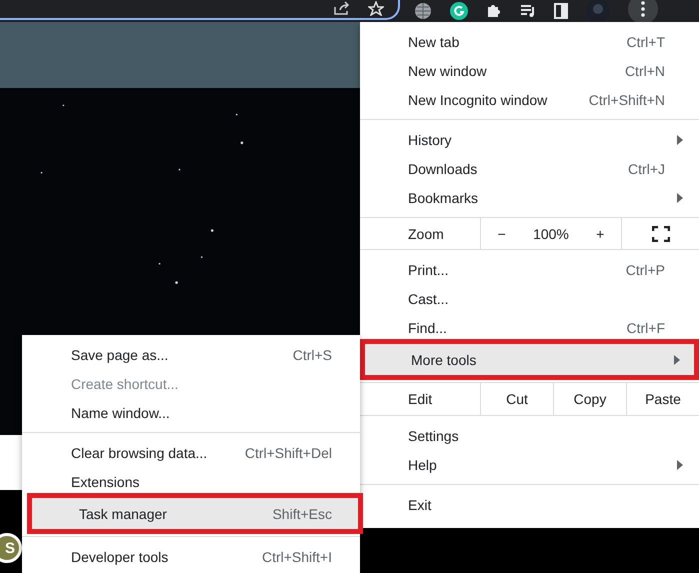 The width and height of the screenshot is (699, 573). What do you see at coordinates (529, 435) in the screenshot?
I see `menu-item: Settings` at bounding box center [529, 435].